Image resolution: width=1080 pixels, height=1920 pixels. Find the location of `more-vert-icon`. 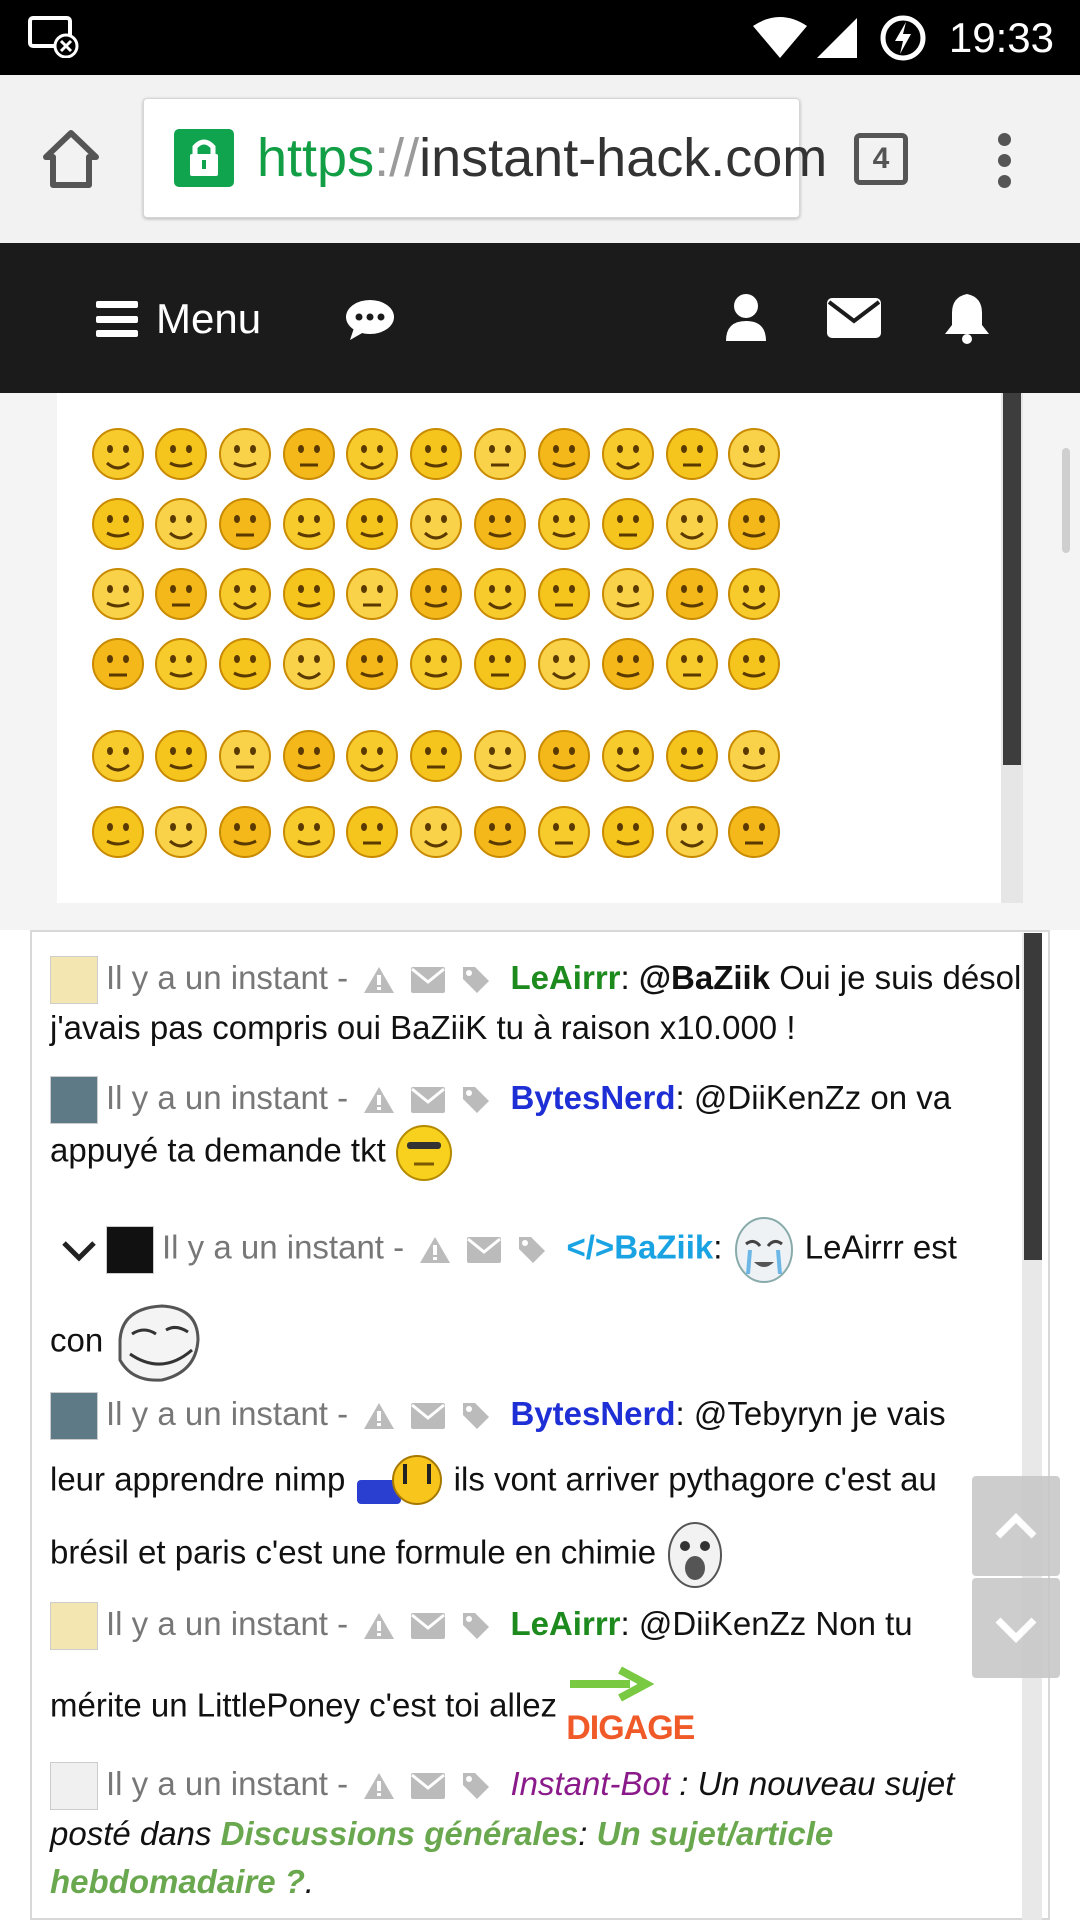

more-vert-icon is located at coordinates (1005, 161).